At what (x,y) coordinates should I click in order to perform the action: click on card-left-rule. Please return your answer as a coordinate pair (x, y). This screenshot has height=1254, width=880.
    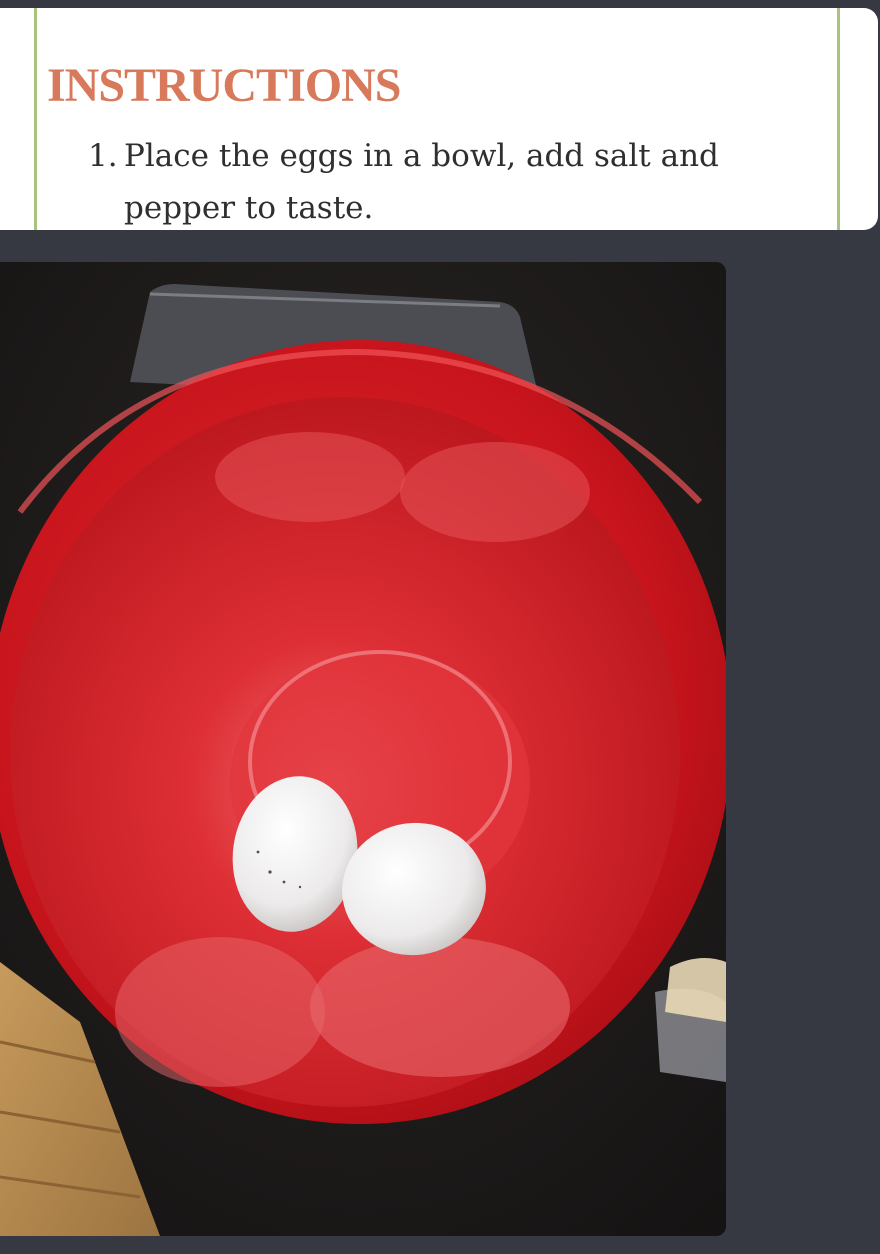
    Looking at the image, I should click on (35, 119).